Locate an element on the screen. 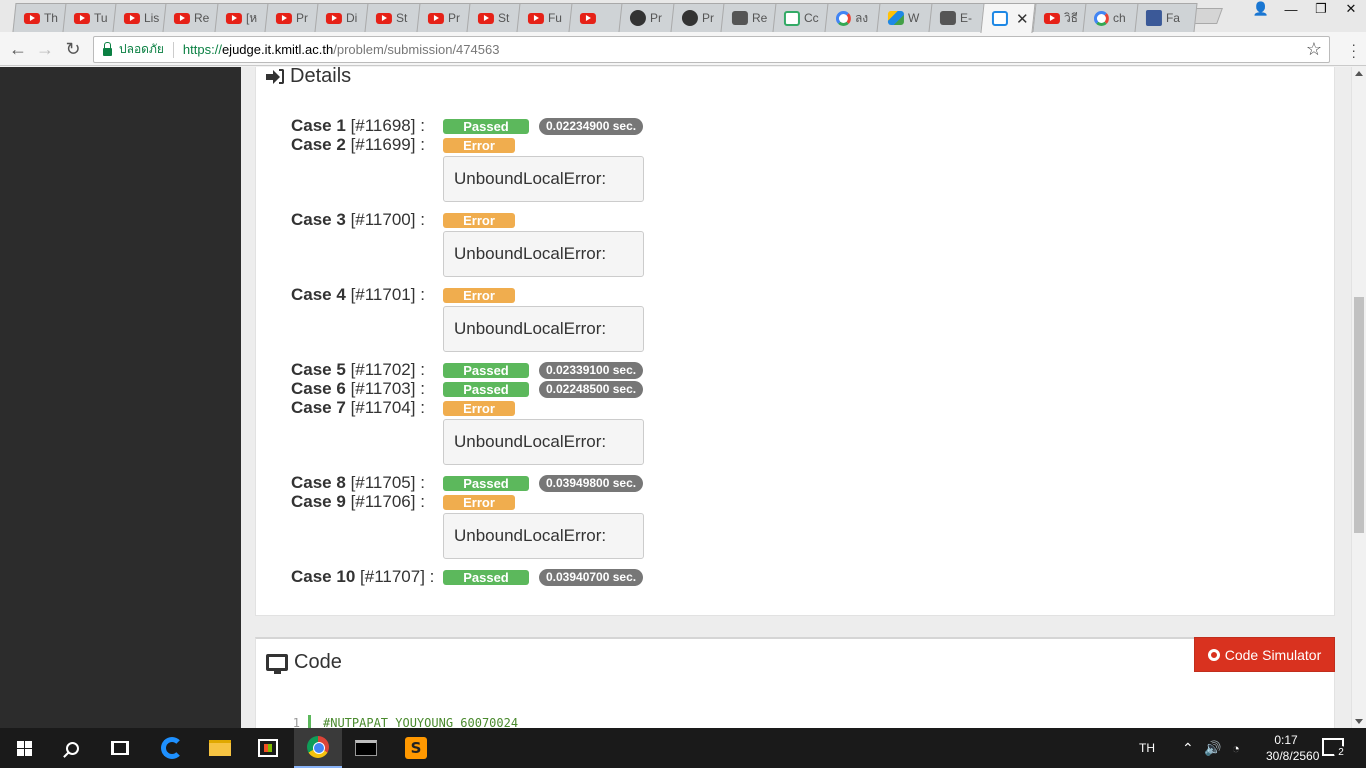  wifi-icon: ◔ is located at coordinates (1236, 748).